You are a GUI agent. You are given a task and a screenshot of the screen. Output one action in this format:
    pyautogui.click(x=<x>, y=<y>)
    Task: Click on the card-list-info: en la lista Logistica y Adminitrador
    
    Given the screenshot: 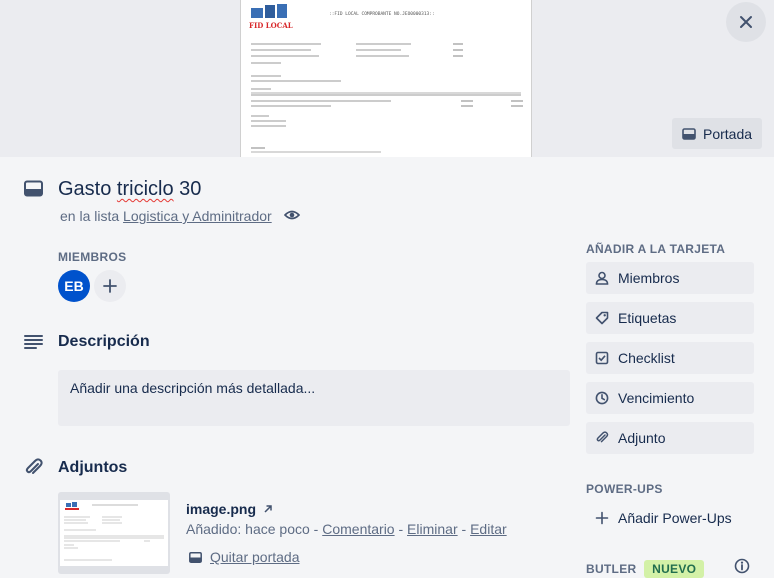 What is the action you would take?
    pyautogui.click(x=166, y=216)
    